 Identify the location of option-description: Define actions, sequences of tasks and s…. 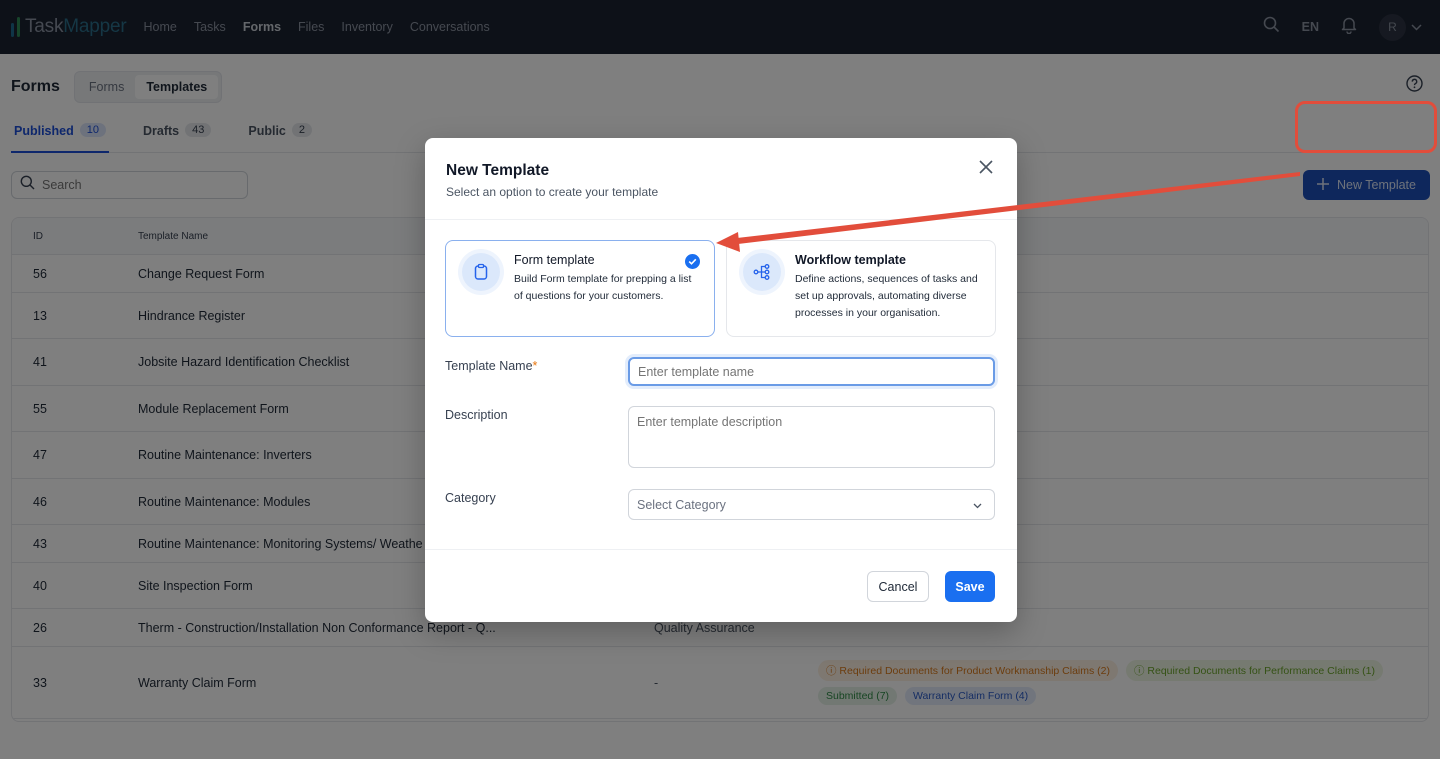
(886, 296).